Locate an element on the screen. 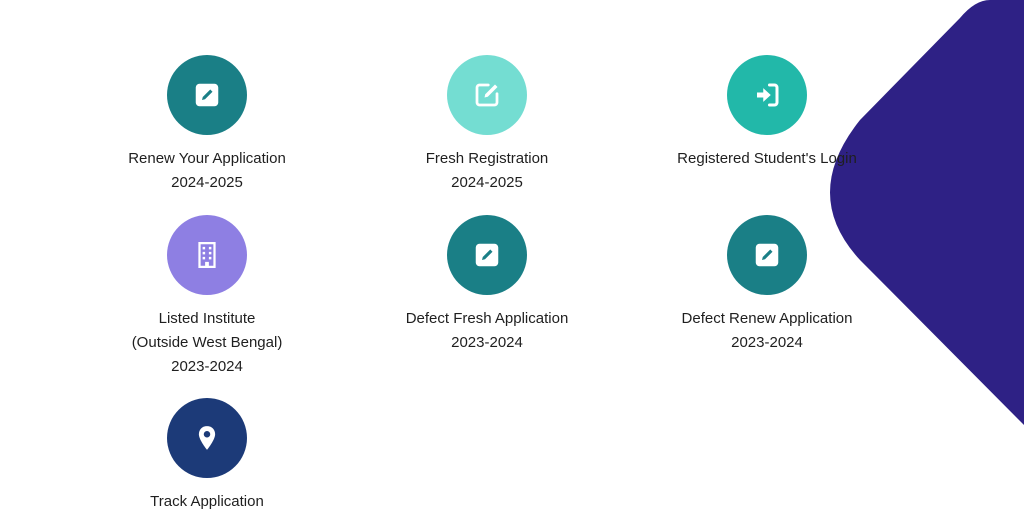 This screenshot has width=1024, height=512. tile-label: Track Application is located at coordinates (207, 501).